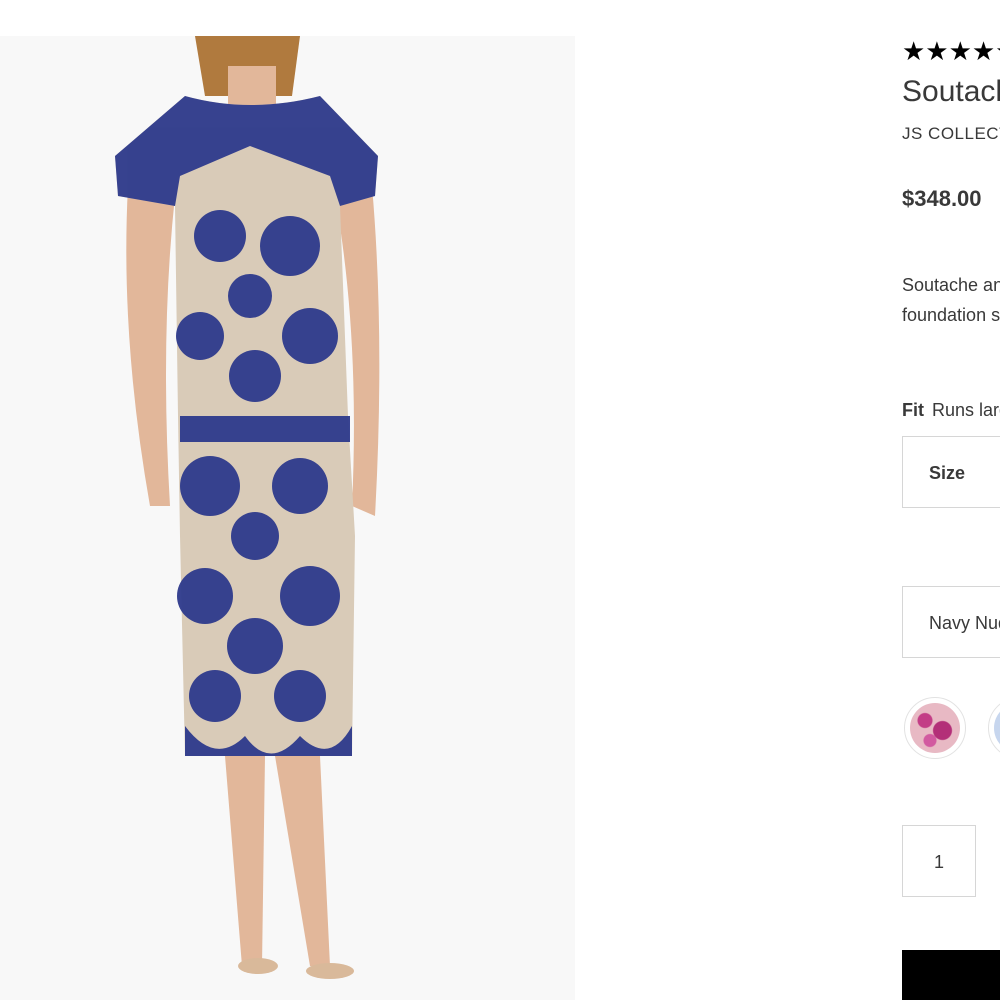  Describe the element at coordinates (951, 134) in the screenshot. I see `brand-link: JS COLLECTIONS` at that location.